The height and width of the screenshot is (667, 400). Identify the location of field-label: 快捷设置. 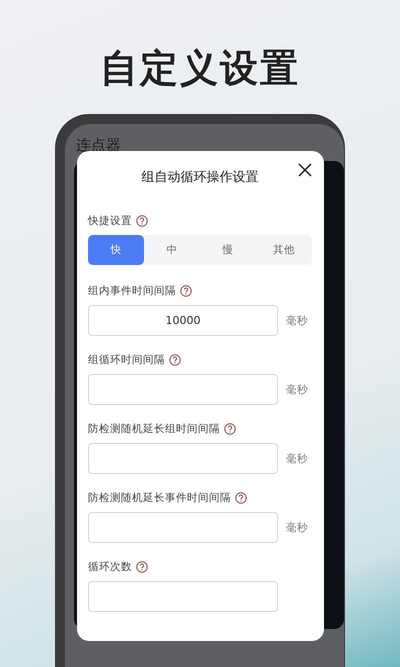
(110, 221).